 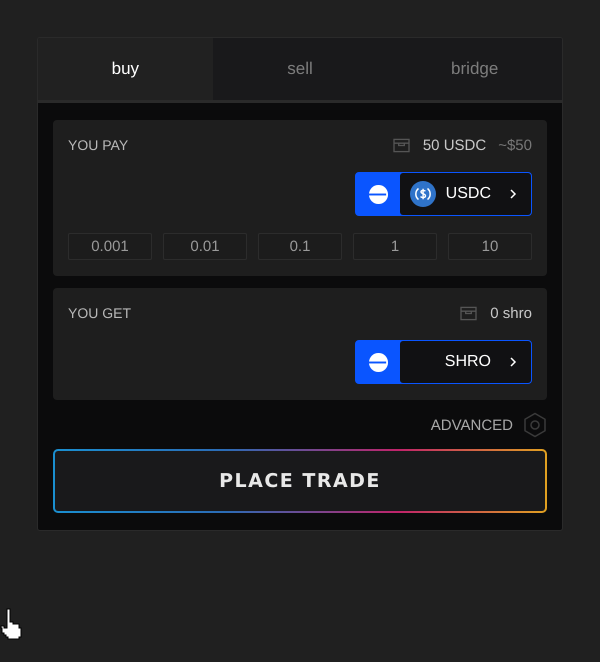 I want to click on section-label: YOU GET, so click(x=100, y=313).